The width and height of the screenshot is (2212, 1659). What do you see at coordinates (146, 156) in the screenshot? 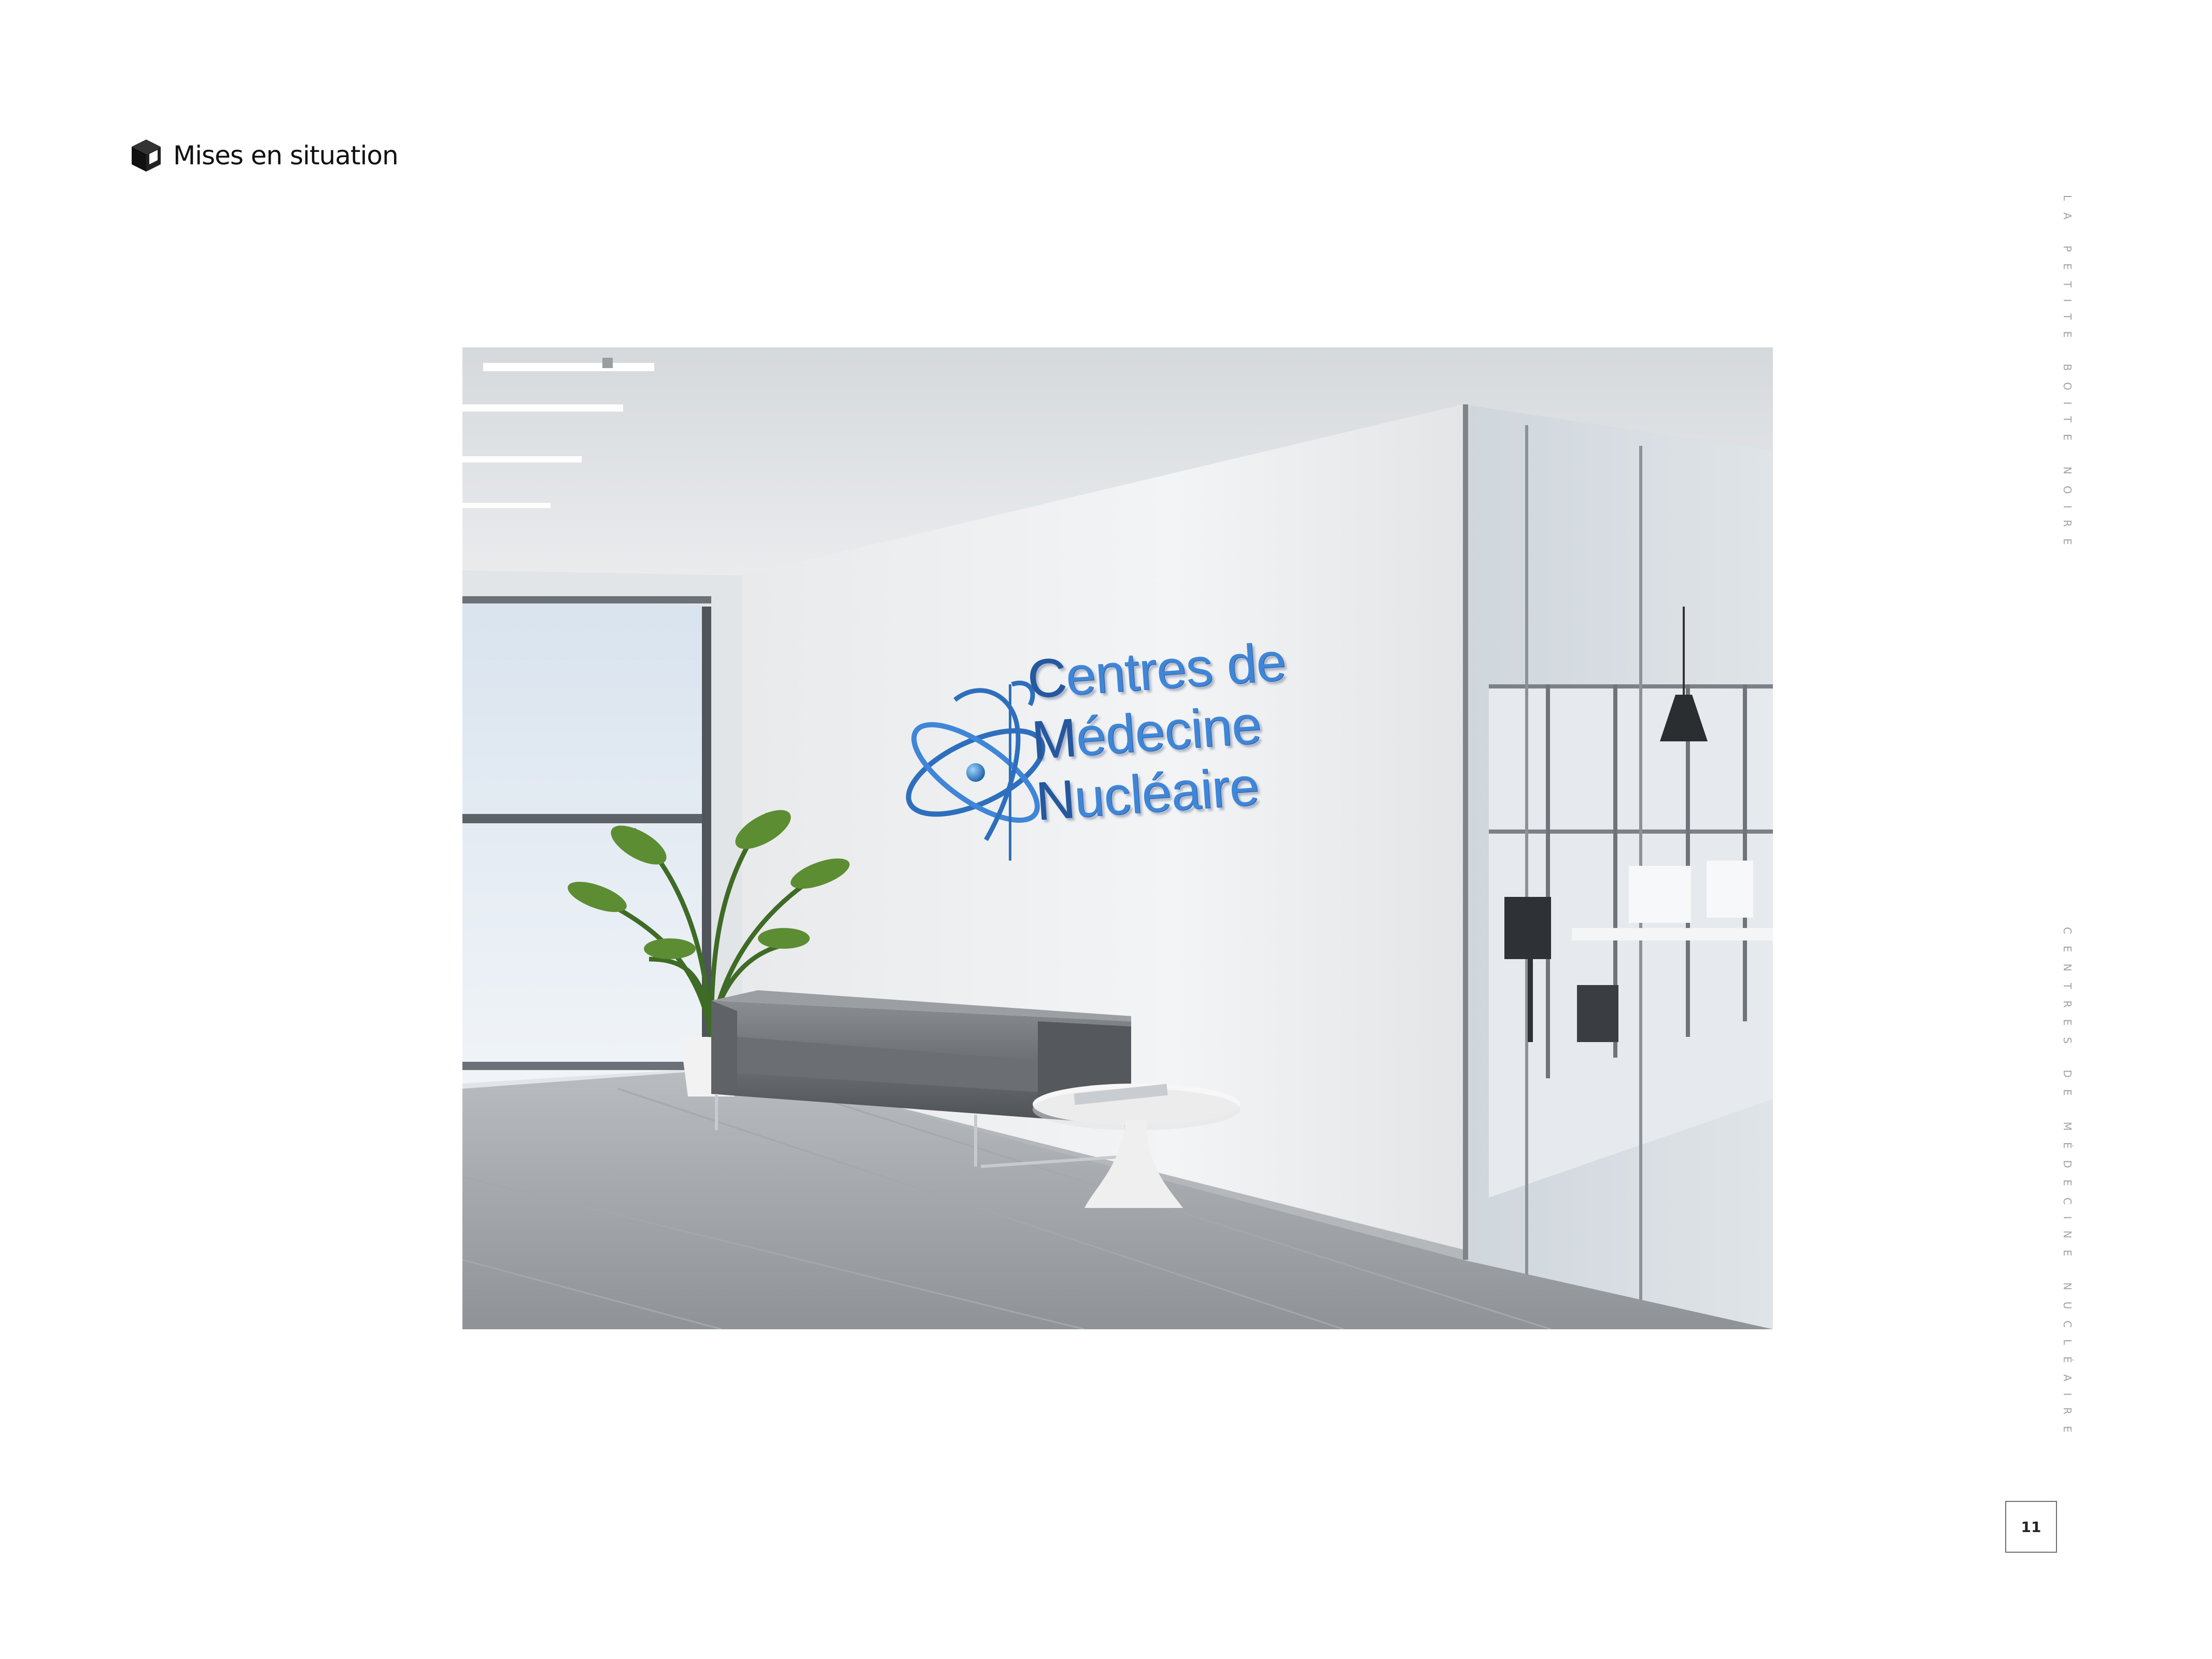
I see `cube-icon` at bounding box center [146, 156].